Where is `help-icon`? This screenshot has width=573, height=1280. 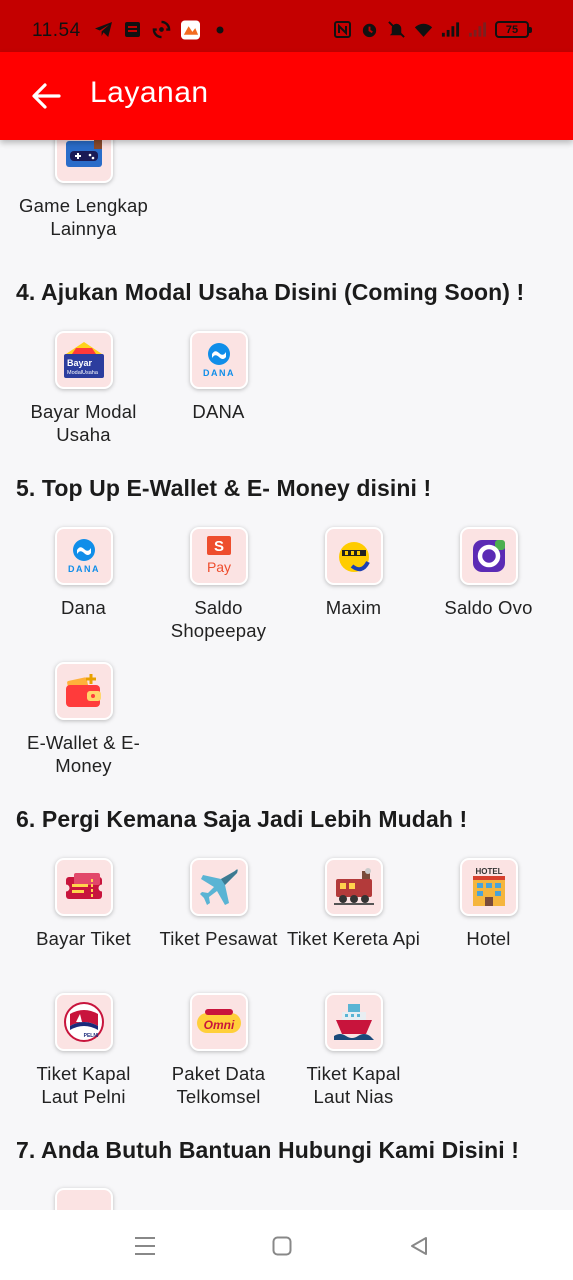 help-icon is located at coordinates (83, 1199).